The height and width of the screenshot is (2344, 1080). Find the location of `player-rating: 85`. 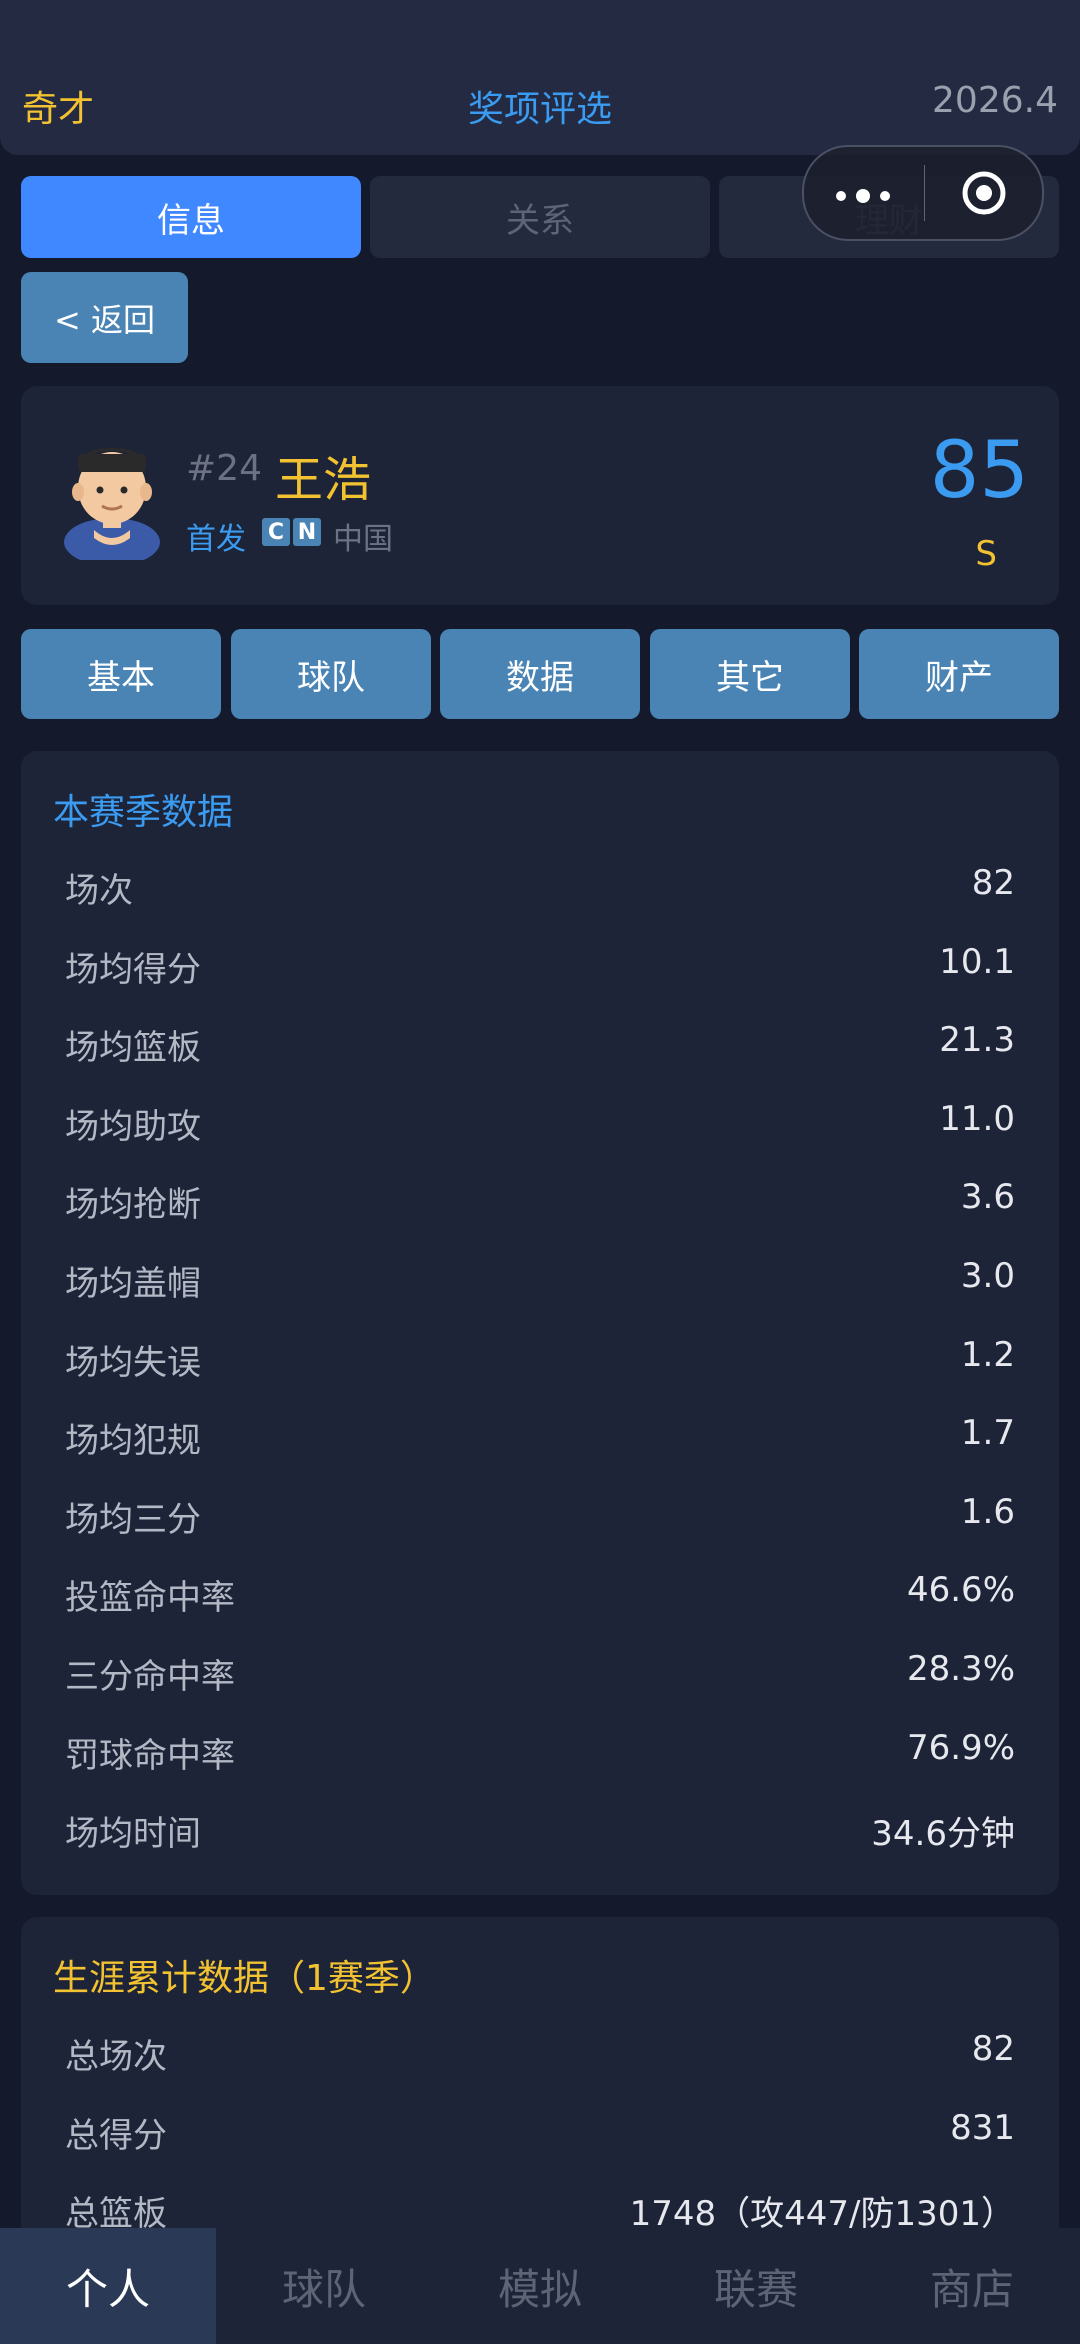

player-rating: 85 is located at coordinates (979, 471).